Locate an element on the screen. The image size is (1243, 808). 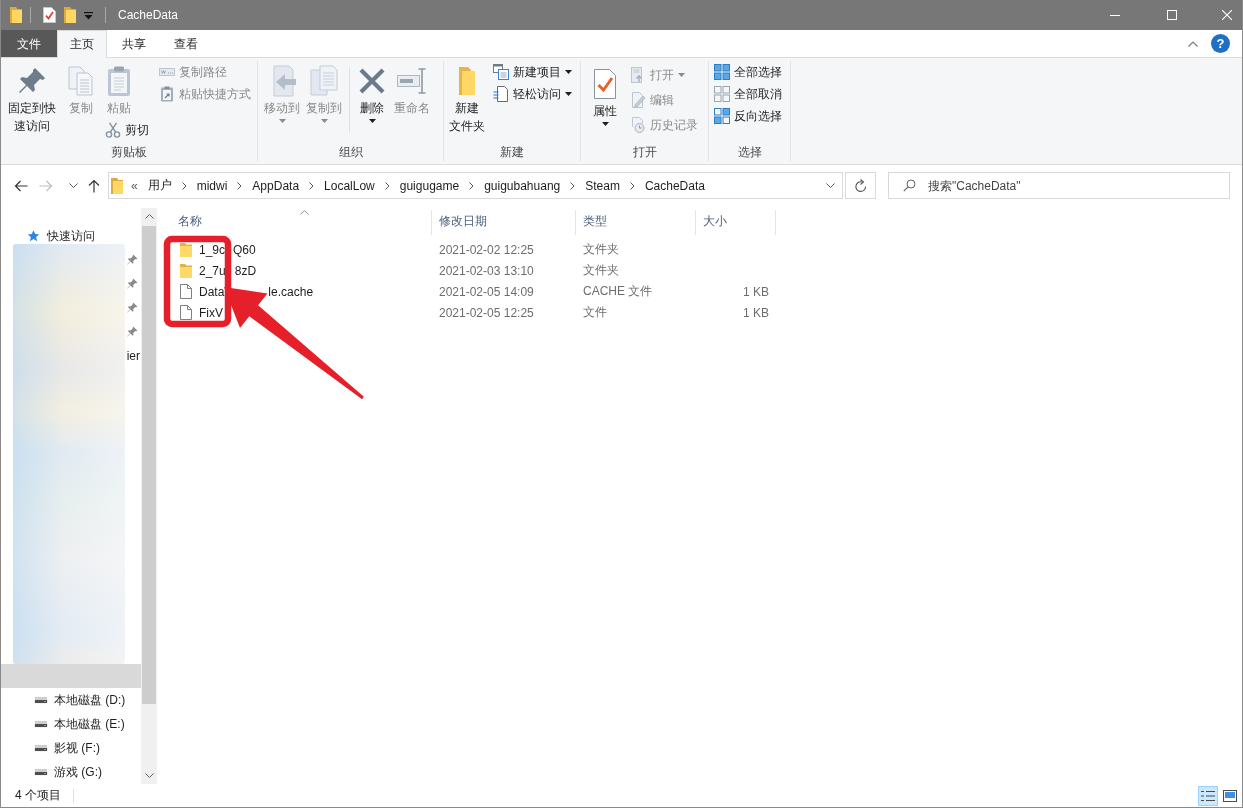
maximize-icon is located at coordinates (1172, 15).